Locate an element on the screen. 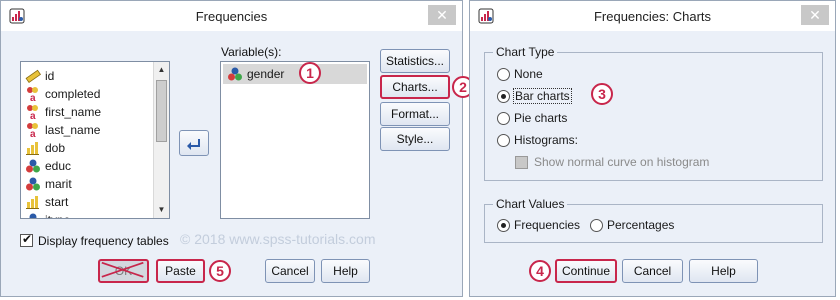 The image size is (840, 300). variable-list-item: start is located at coordinates (87, 202).